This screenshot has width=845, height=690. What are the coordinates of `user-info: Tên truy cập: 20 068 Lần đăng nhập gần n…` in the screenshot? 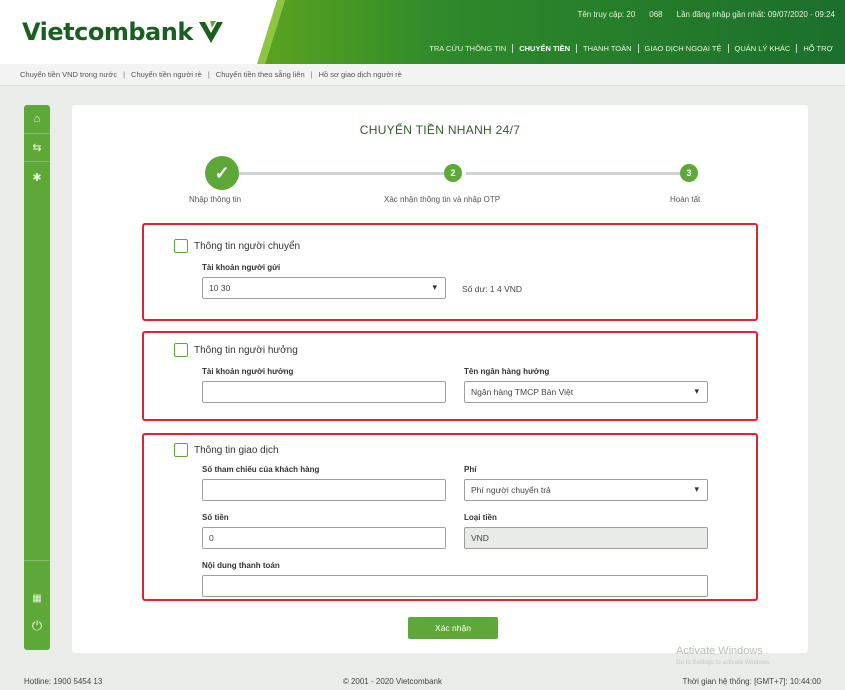 It's located at (706, 14).